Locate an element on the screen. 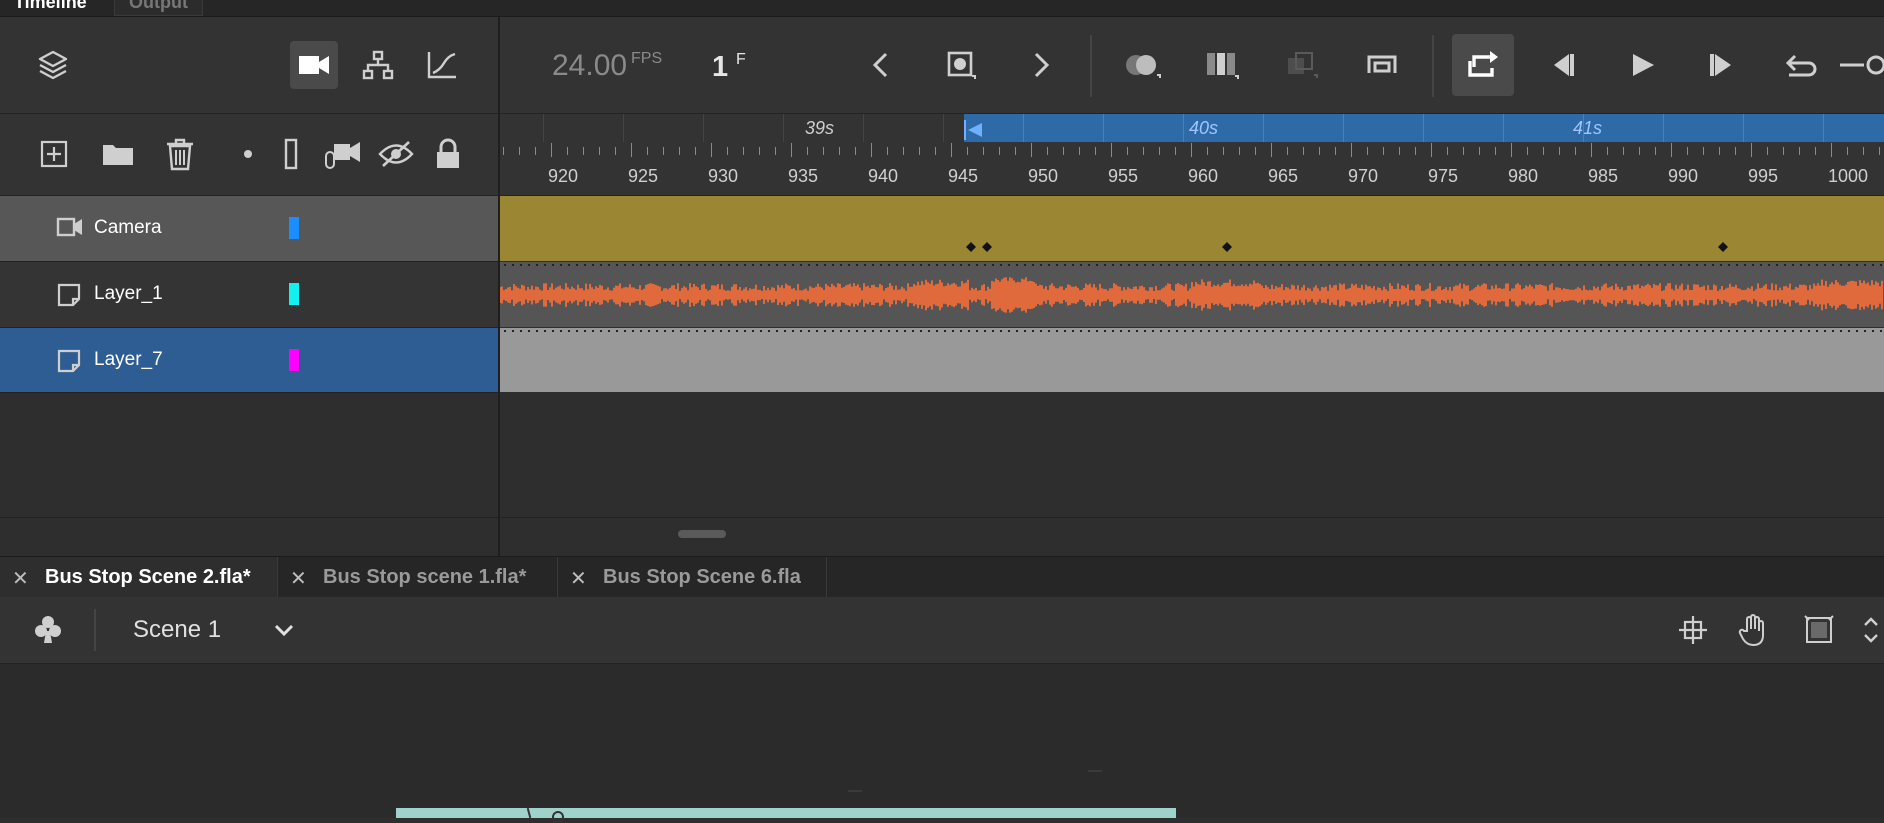  doc-tab: ✕ Bus Stop Scene 6.fla is located at coordinates (692, 577).